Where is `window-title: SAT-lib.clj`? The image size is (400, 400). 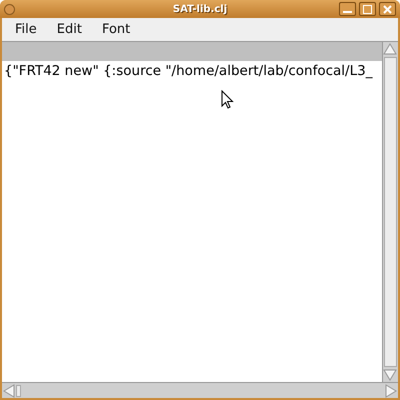
window-title: SAT-lib.clj is located at coordinates (200, 9).